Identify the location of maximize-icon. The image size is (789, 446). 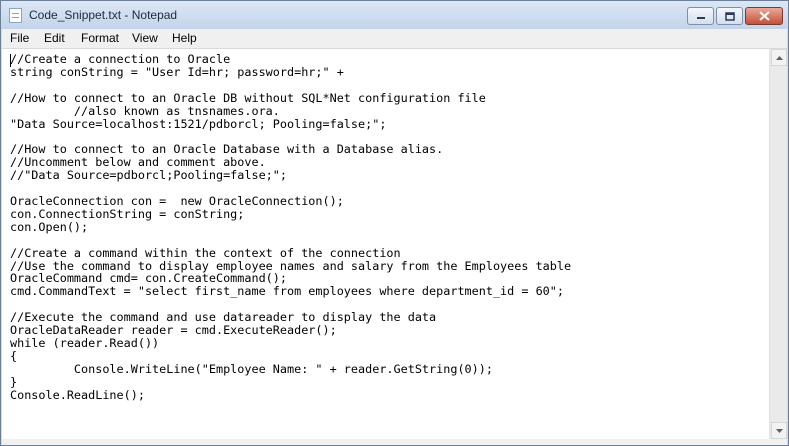
(729, 16).